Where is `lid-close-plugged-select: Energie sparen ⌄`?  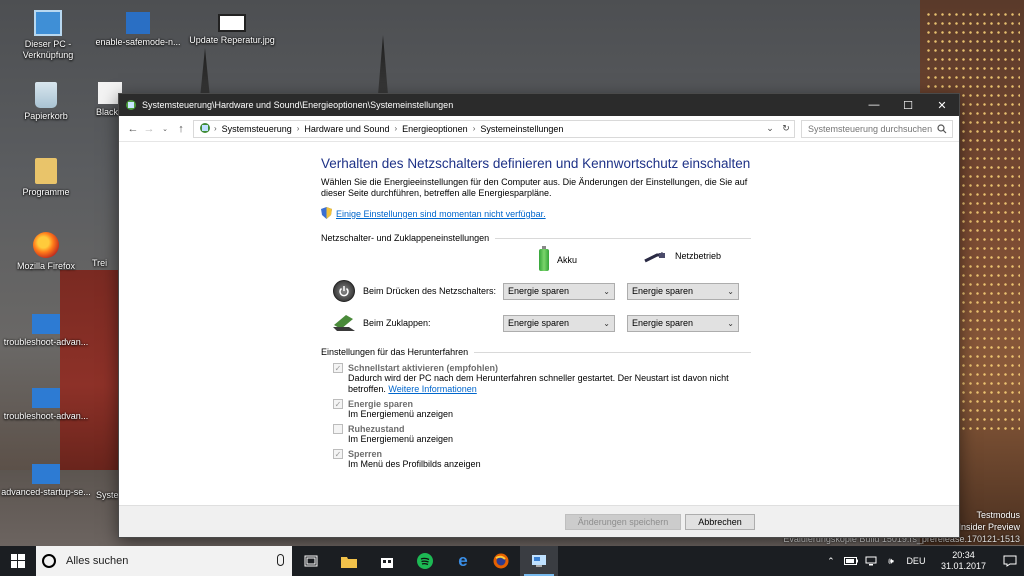 lid-close-plugged-select: Energie sparen ⌄ is located at coordinates (683, 323).